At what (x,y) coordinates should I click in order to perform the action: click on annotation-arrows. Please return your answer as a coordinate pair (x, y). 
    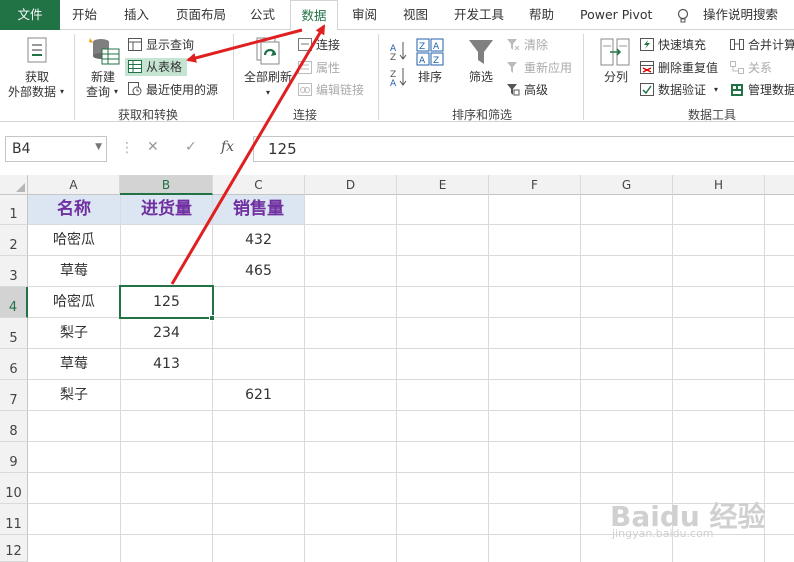
    Looking at the image, I should click on (248, 154).